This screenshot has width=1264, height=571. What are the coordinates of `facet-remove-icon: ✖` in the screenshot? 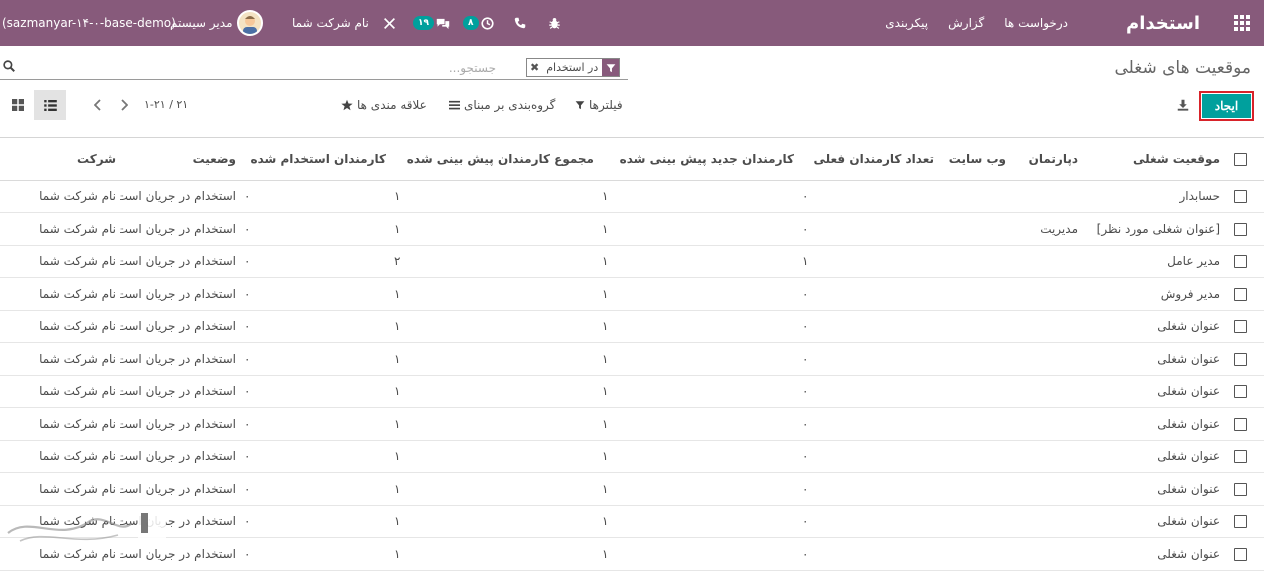 It's located at (534, 67).